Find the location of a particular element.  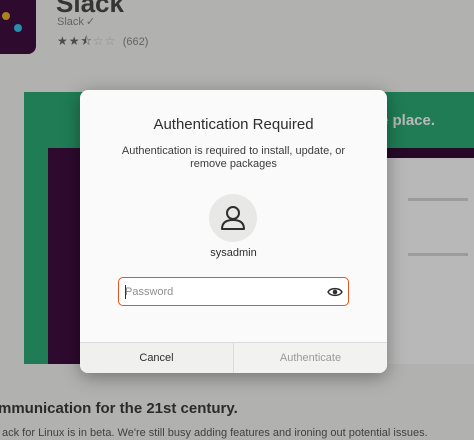

password-field is located at coordinates (233, 291).